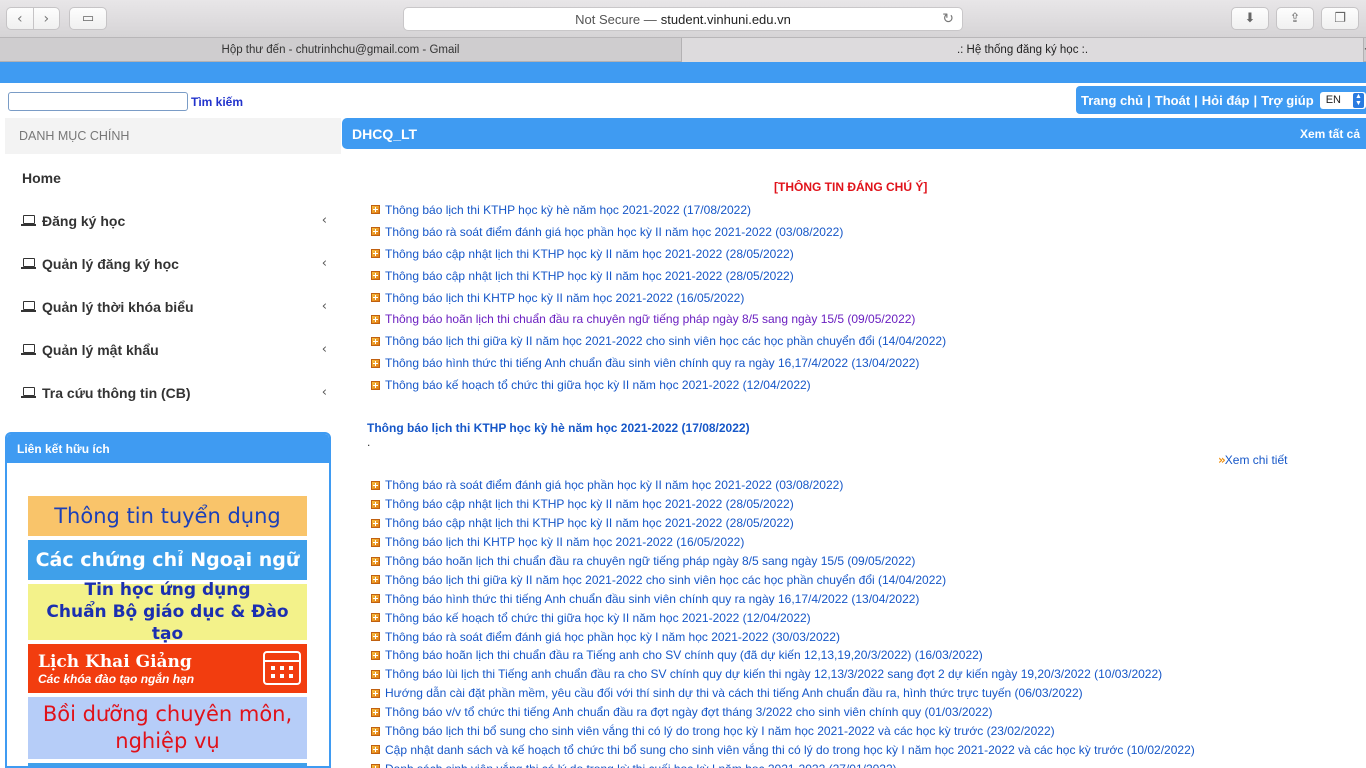 Image resolution: width=1366 pixels, height=768 pixels. I want to click on language-select: EN ▲ ▼, so click(1342, 100).